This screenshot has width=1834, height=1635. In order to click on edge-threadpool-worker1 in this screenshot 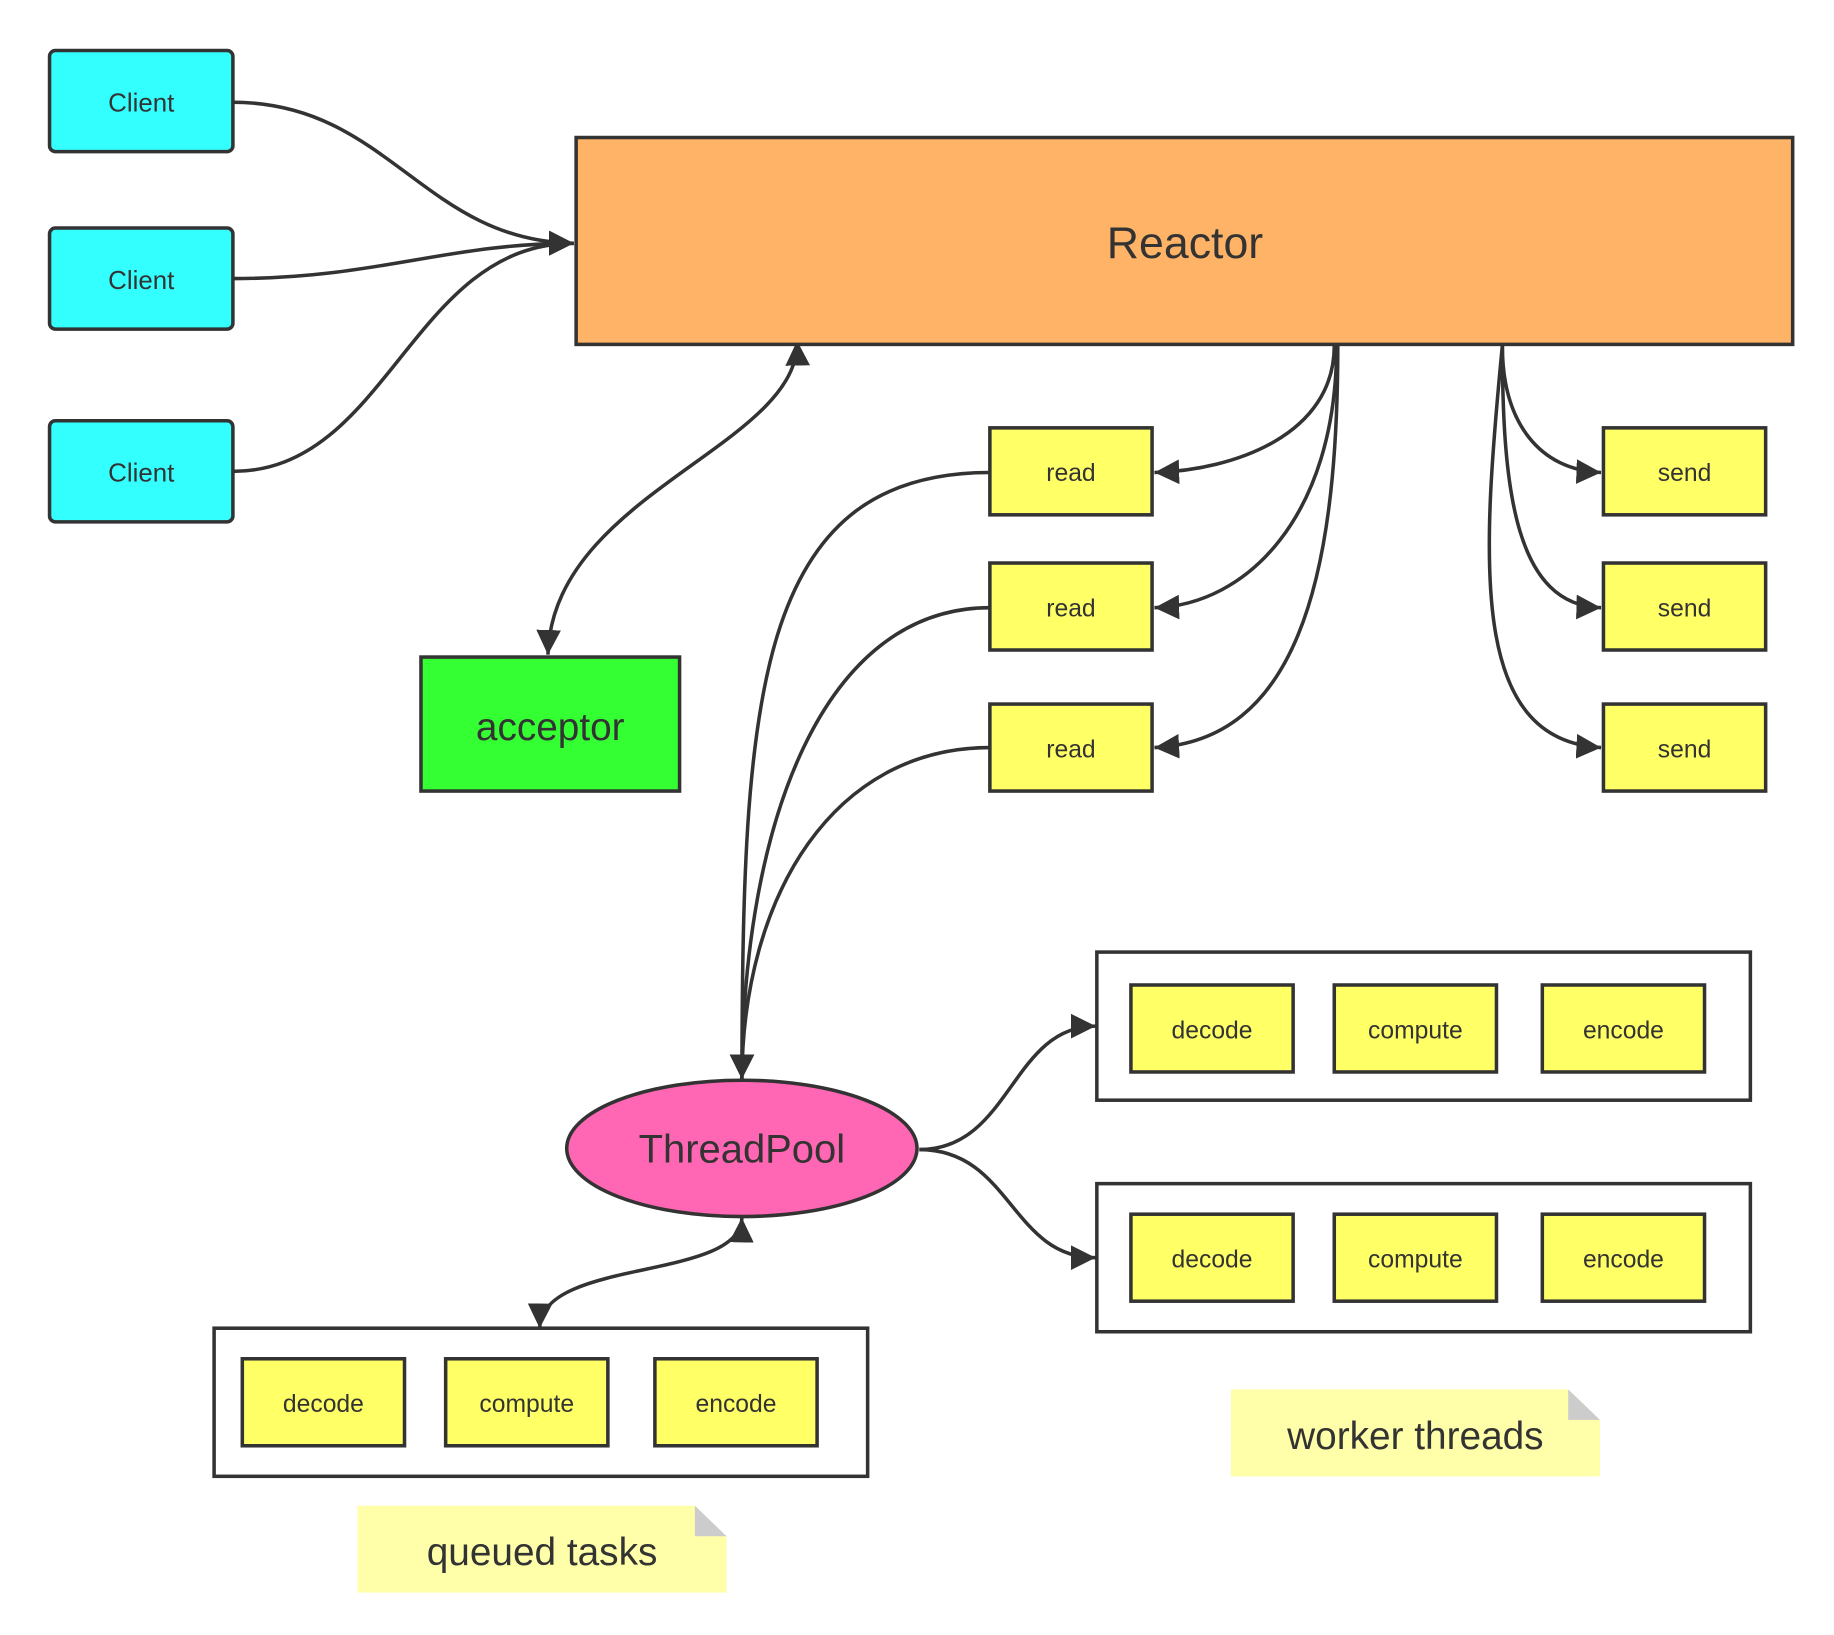, I will do `click(1007, 1082)`.